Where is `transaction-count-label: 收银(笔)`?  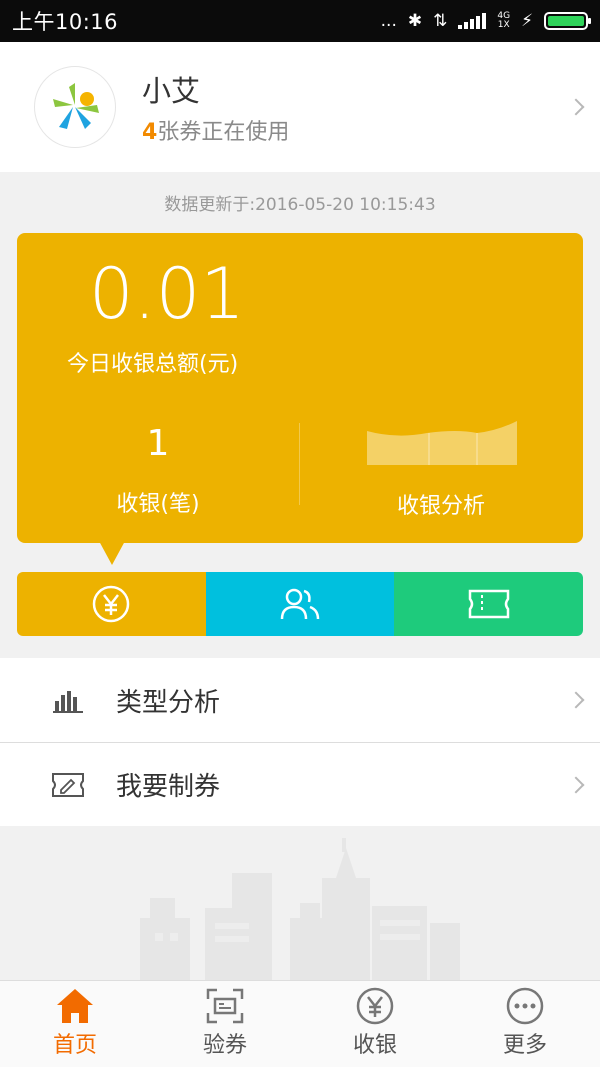
transaction-count-label: 收银(笔) is located at coordinates (158, 502).